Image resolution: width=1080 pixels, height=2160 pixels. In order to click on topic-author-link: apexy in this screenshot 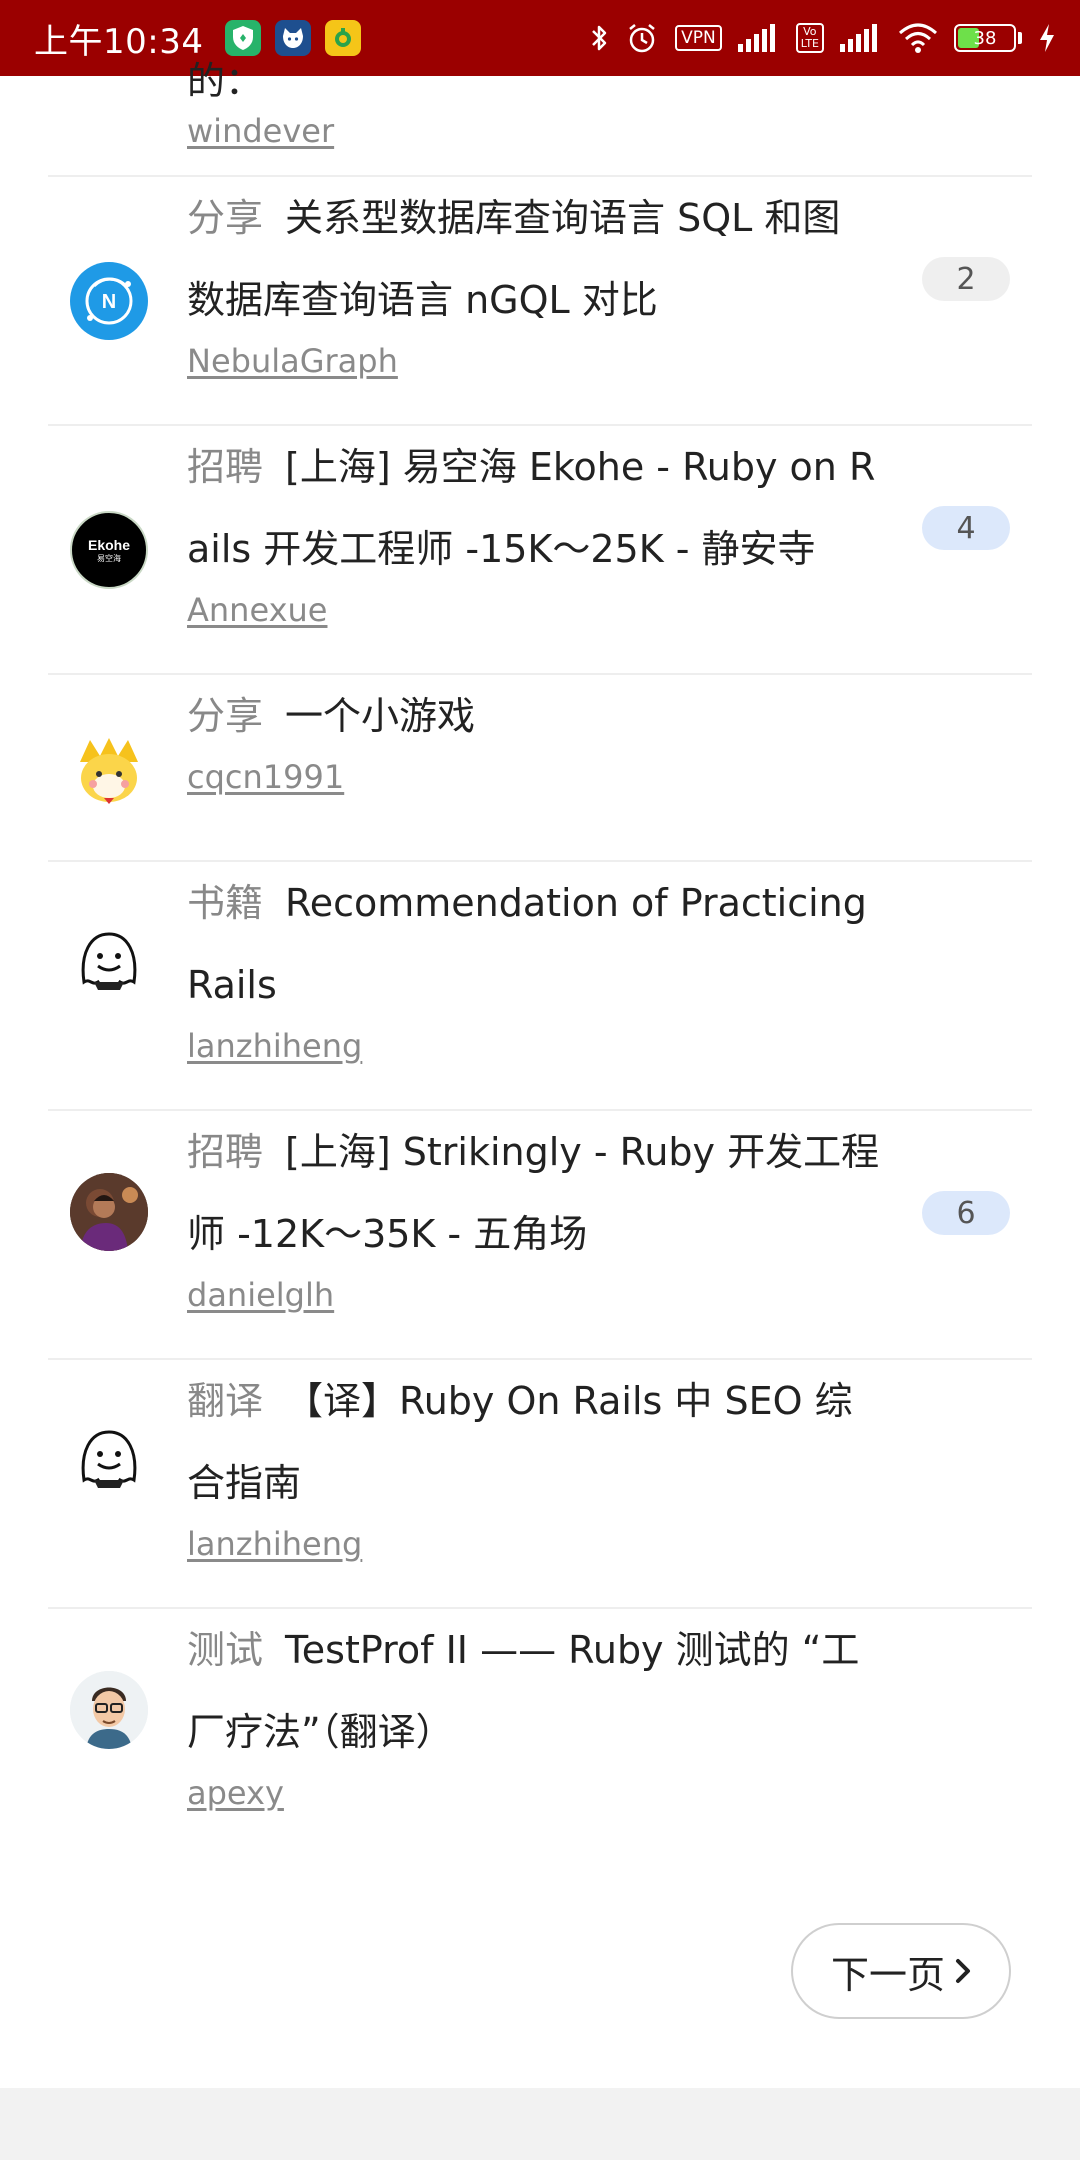, I will do `click(235, 1793)`.